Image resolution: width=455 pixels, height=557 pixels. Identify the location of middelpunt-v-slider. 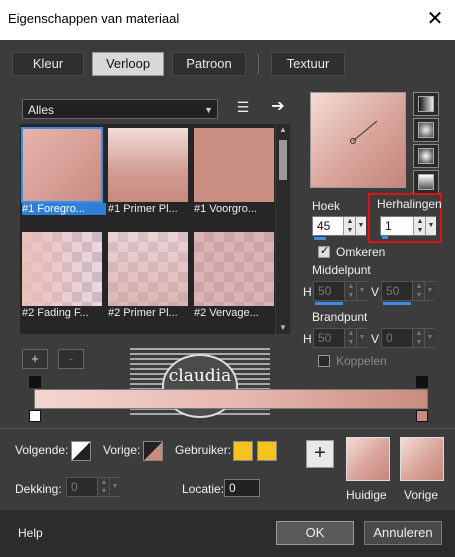
(397, 303).